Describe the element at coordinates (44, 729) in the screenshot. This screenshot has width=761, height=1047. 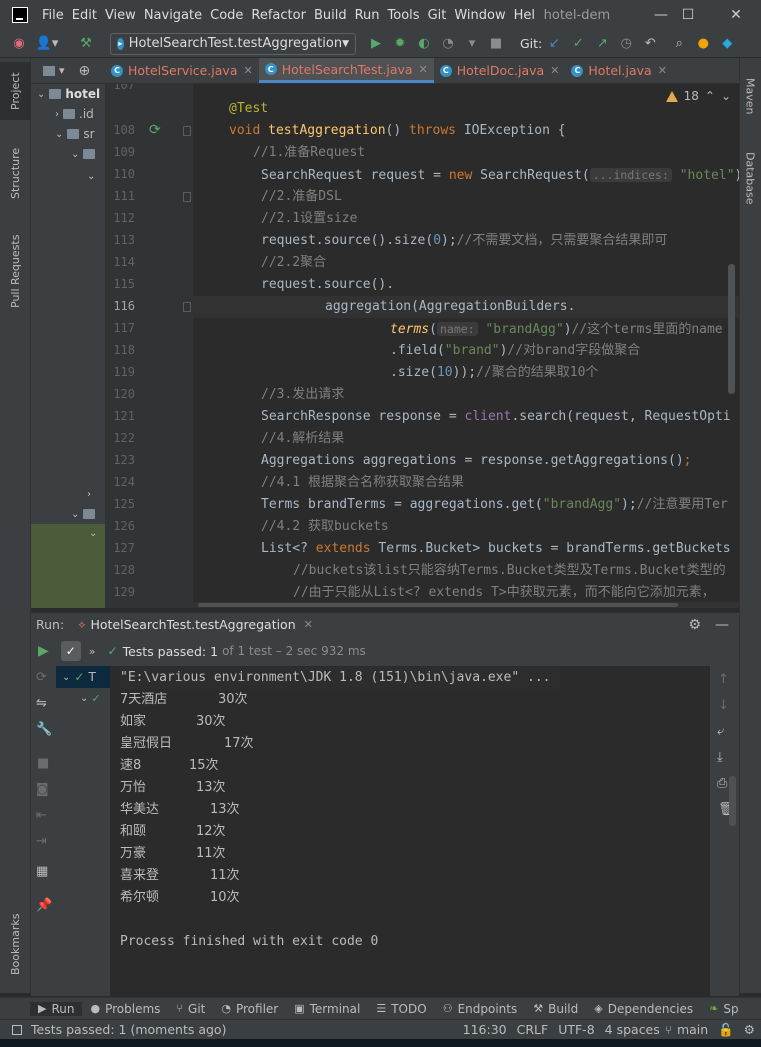
I see `wrench-icon: 🔧` at that location.